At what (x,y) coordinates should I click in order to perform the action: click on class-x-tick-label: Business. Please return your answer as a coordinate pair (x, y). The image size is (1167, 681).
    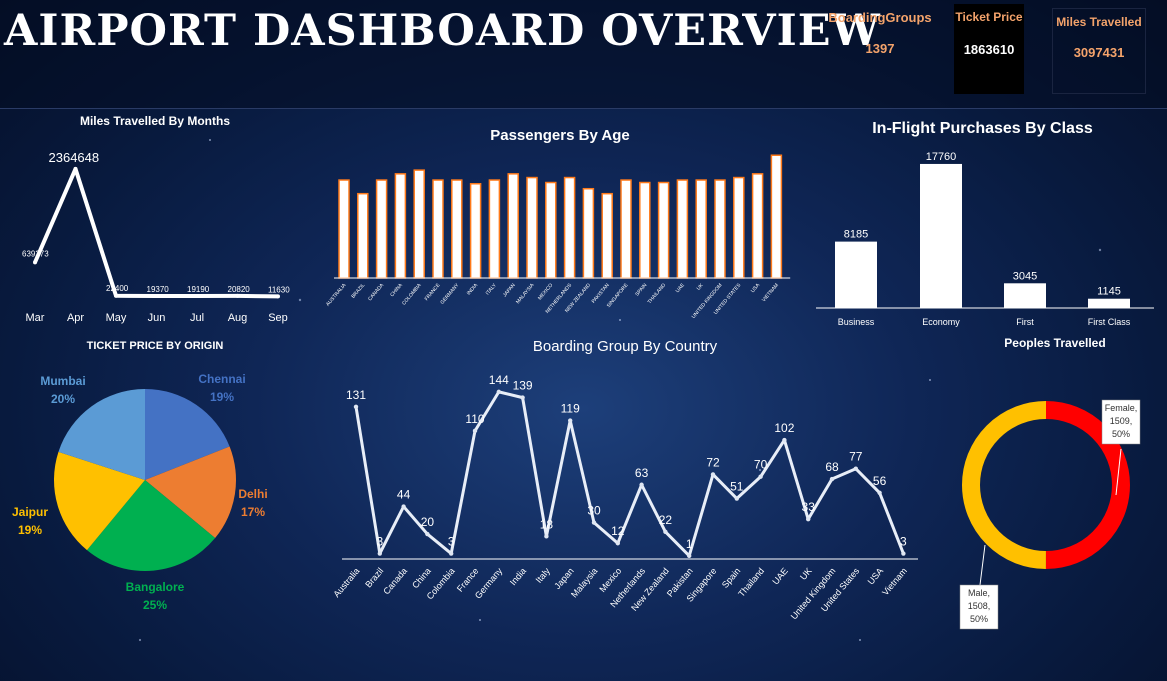
    Looking at the image, I should click on (856, 322).